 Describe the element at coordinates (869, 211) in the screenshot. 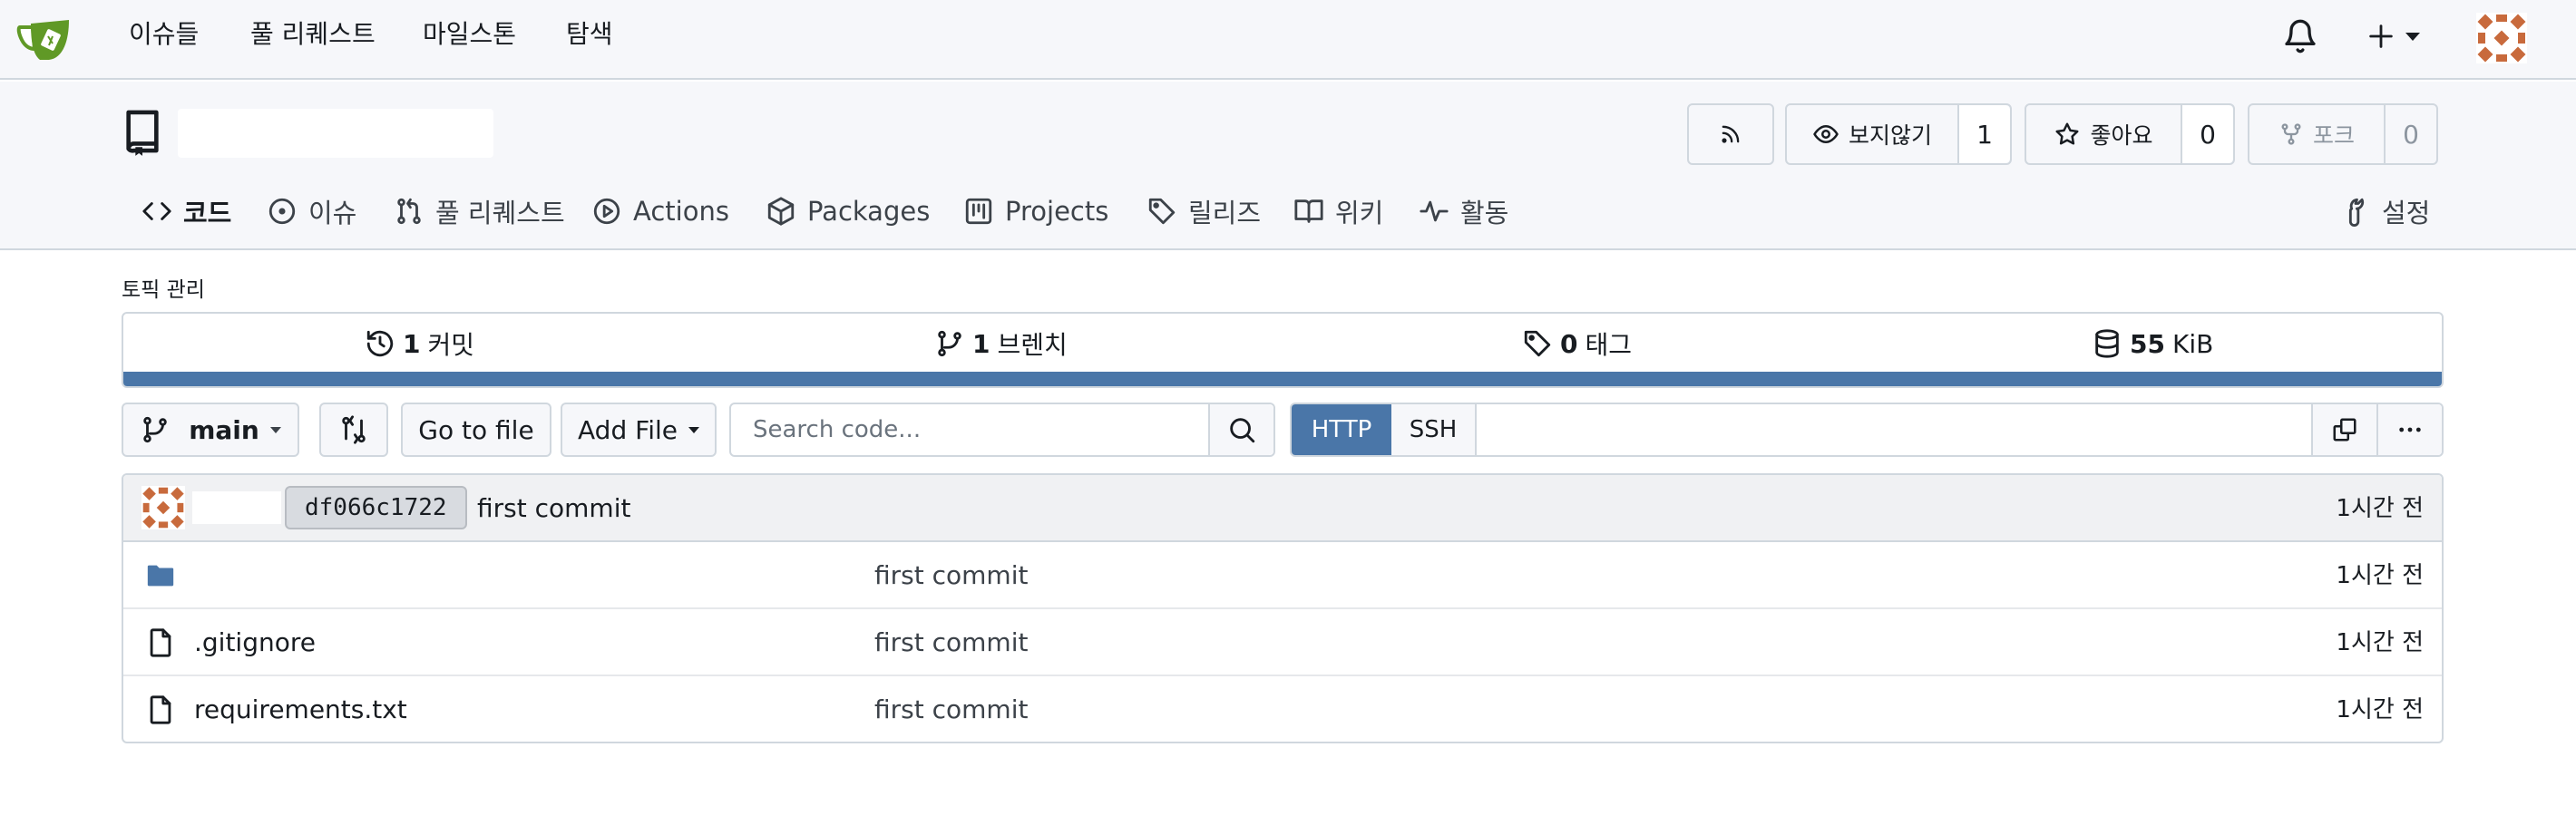

I see `tab-packages-label: Packages` at that location.